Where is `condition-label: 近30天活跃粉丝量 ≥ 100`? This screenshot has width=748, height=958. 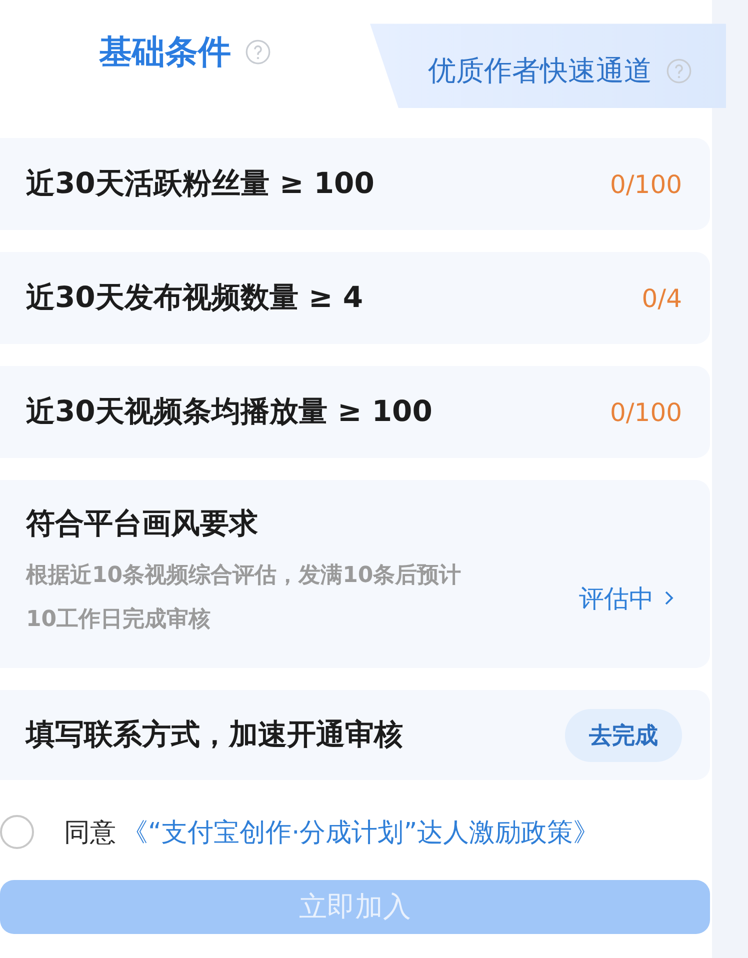
condition-label: 近30天活跃粉丝量 ≥ 100 is located at coordinates (200, 183).